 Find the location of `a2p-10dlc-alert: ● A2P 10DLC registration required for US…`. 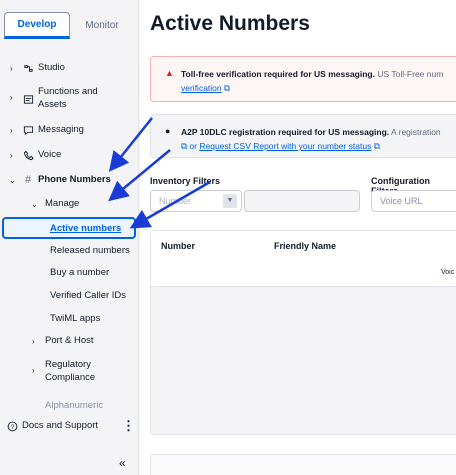

a2p-10dlc-alert: ● A2P 10DLC registration required for US… is located at coordinates (303, 136).